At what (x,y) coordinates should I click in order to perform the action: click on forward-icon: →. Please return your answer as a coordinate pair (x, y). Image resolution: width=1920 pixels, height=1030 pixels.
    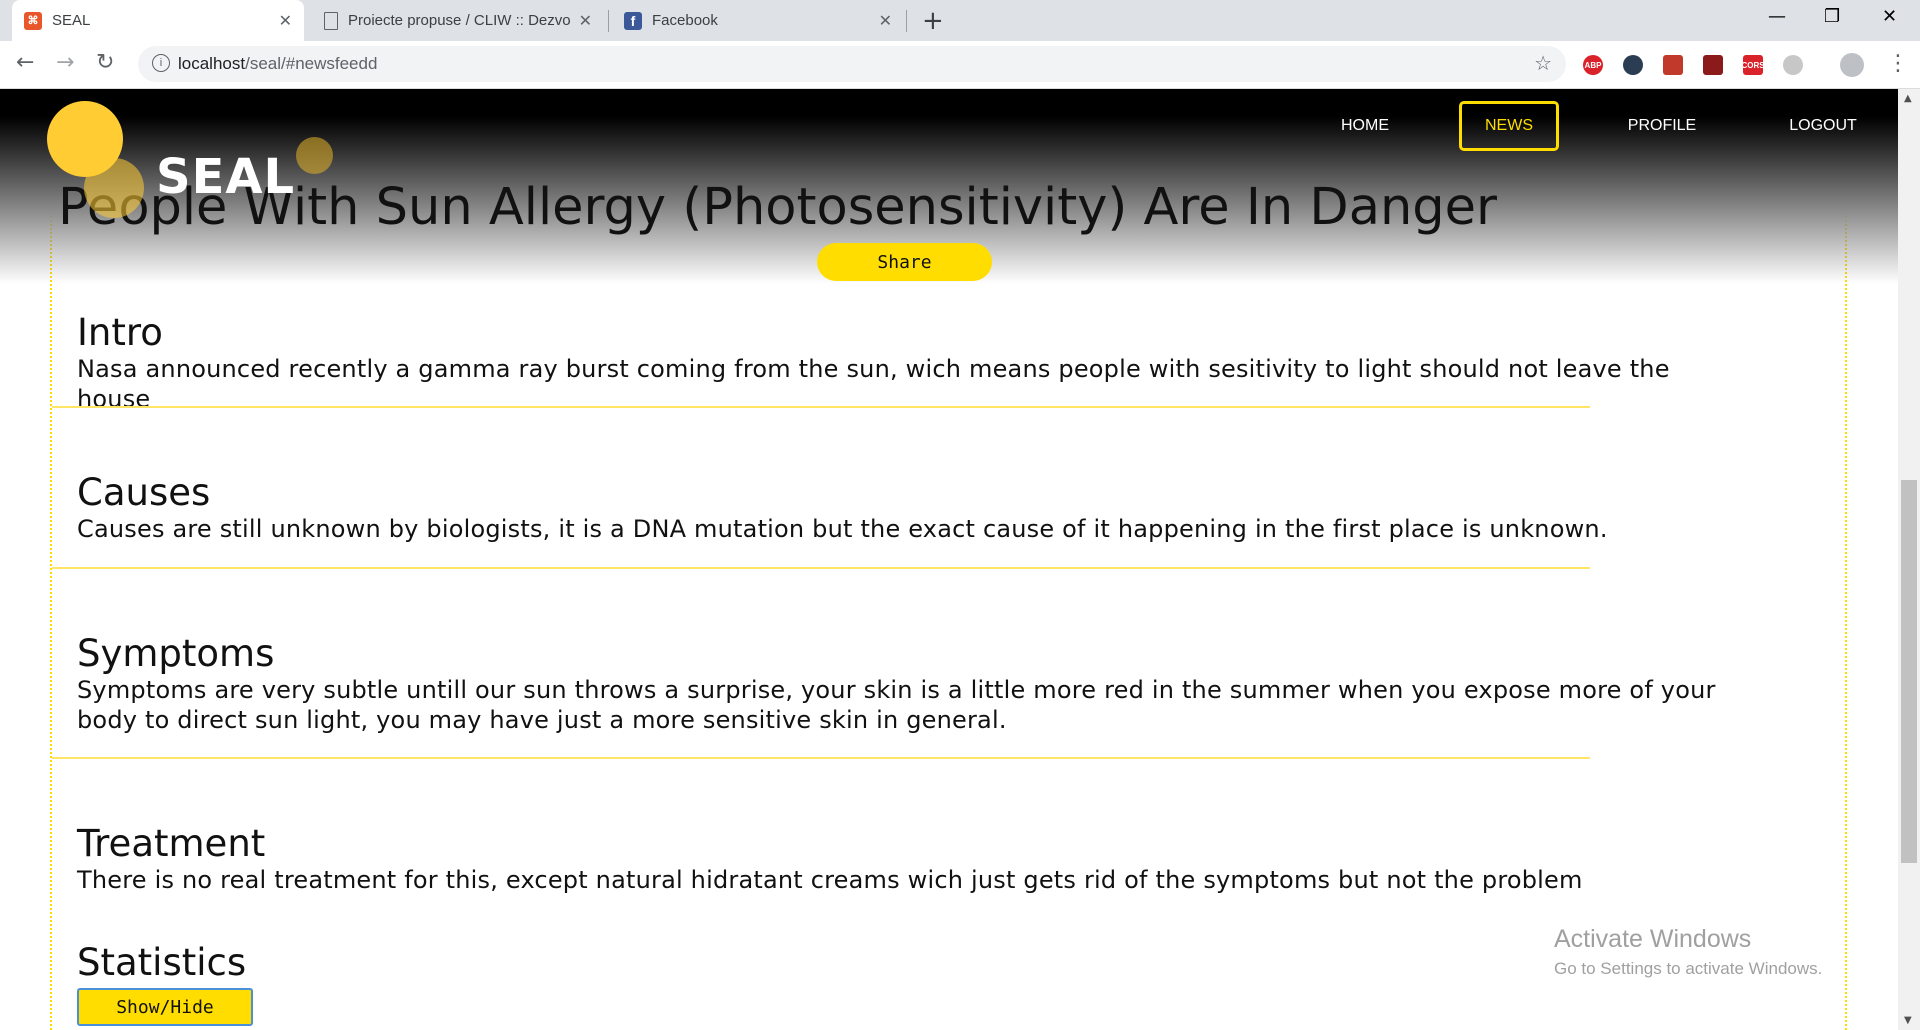
    Looking at the image, I should click on (65, 62).